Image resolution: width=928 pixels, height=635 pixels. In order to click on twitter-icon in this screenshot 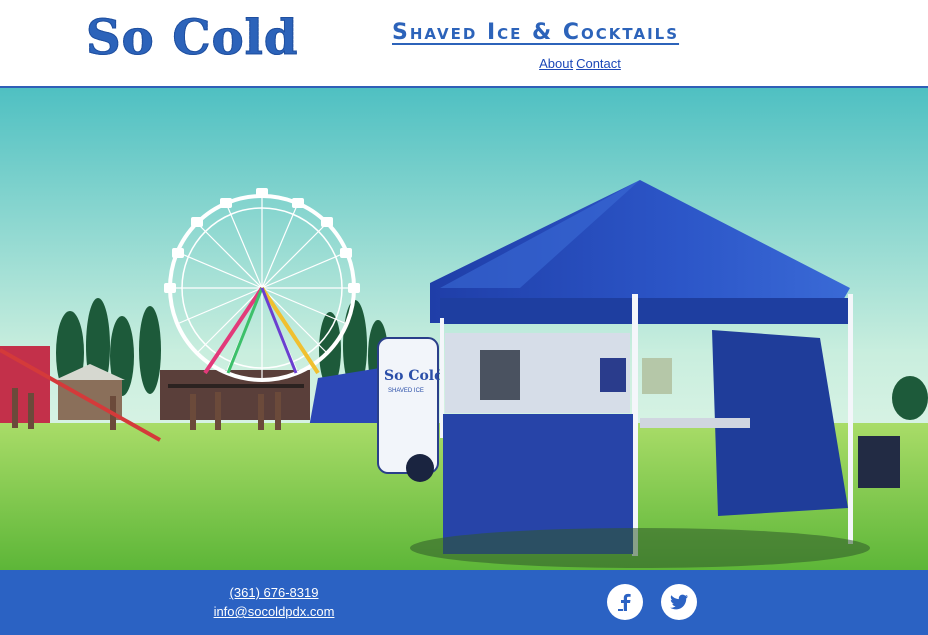, I will do `click(679, 602)`.